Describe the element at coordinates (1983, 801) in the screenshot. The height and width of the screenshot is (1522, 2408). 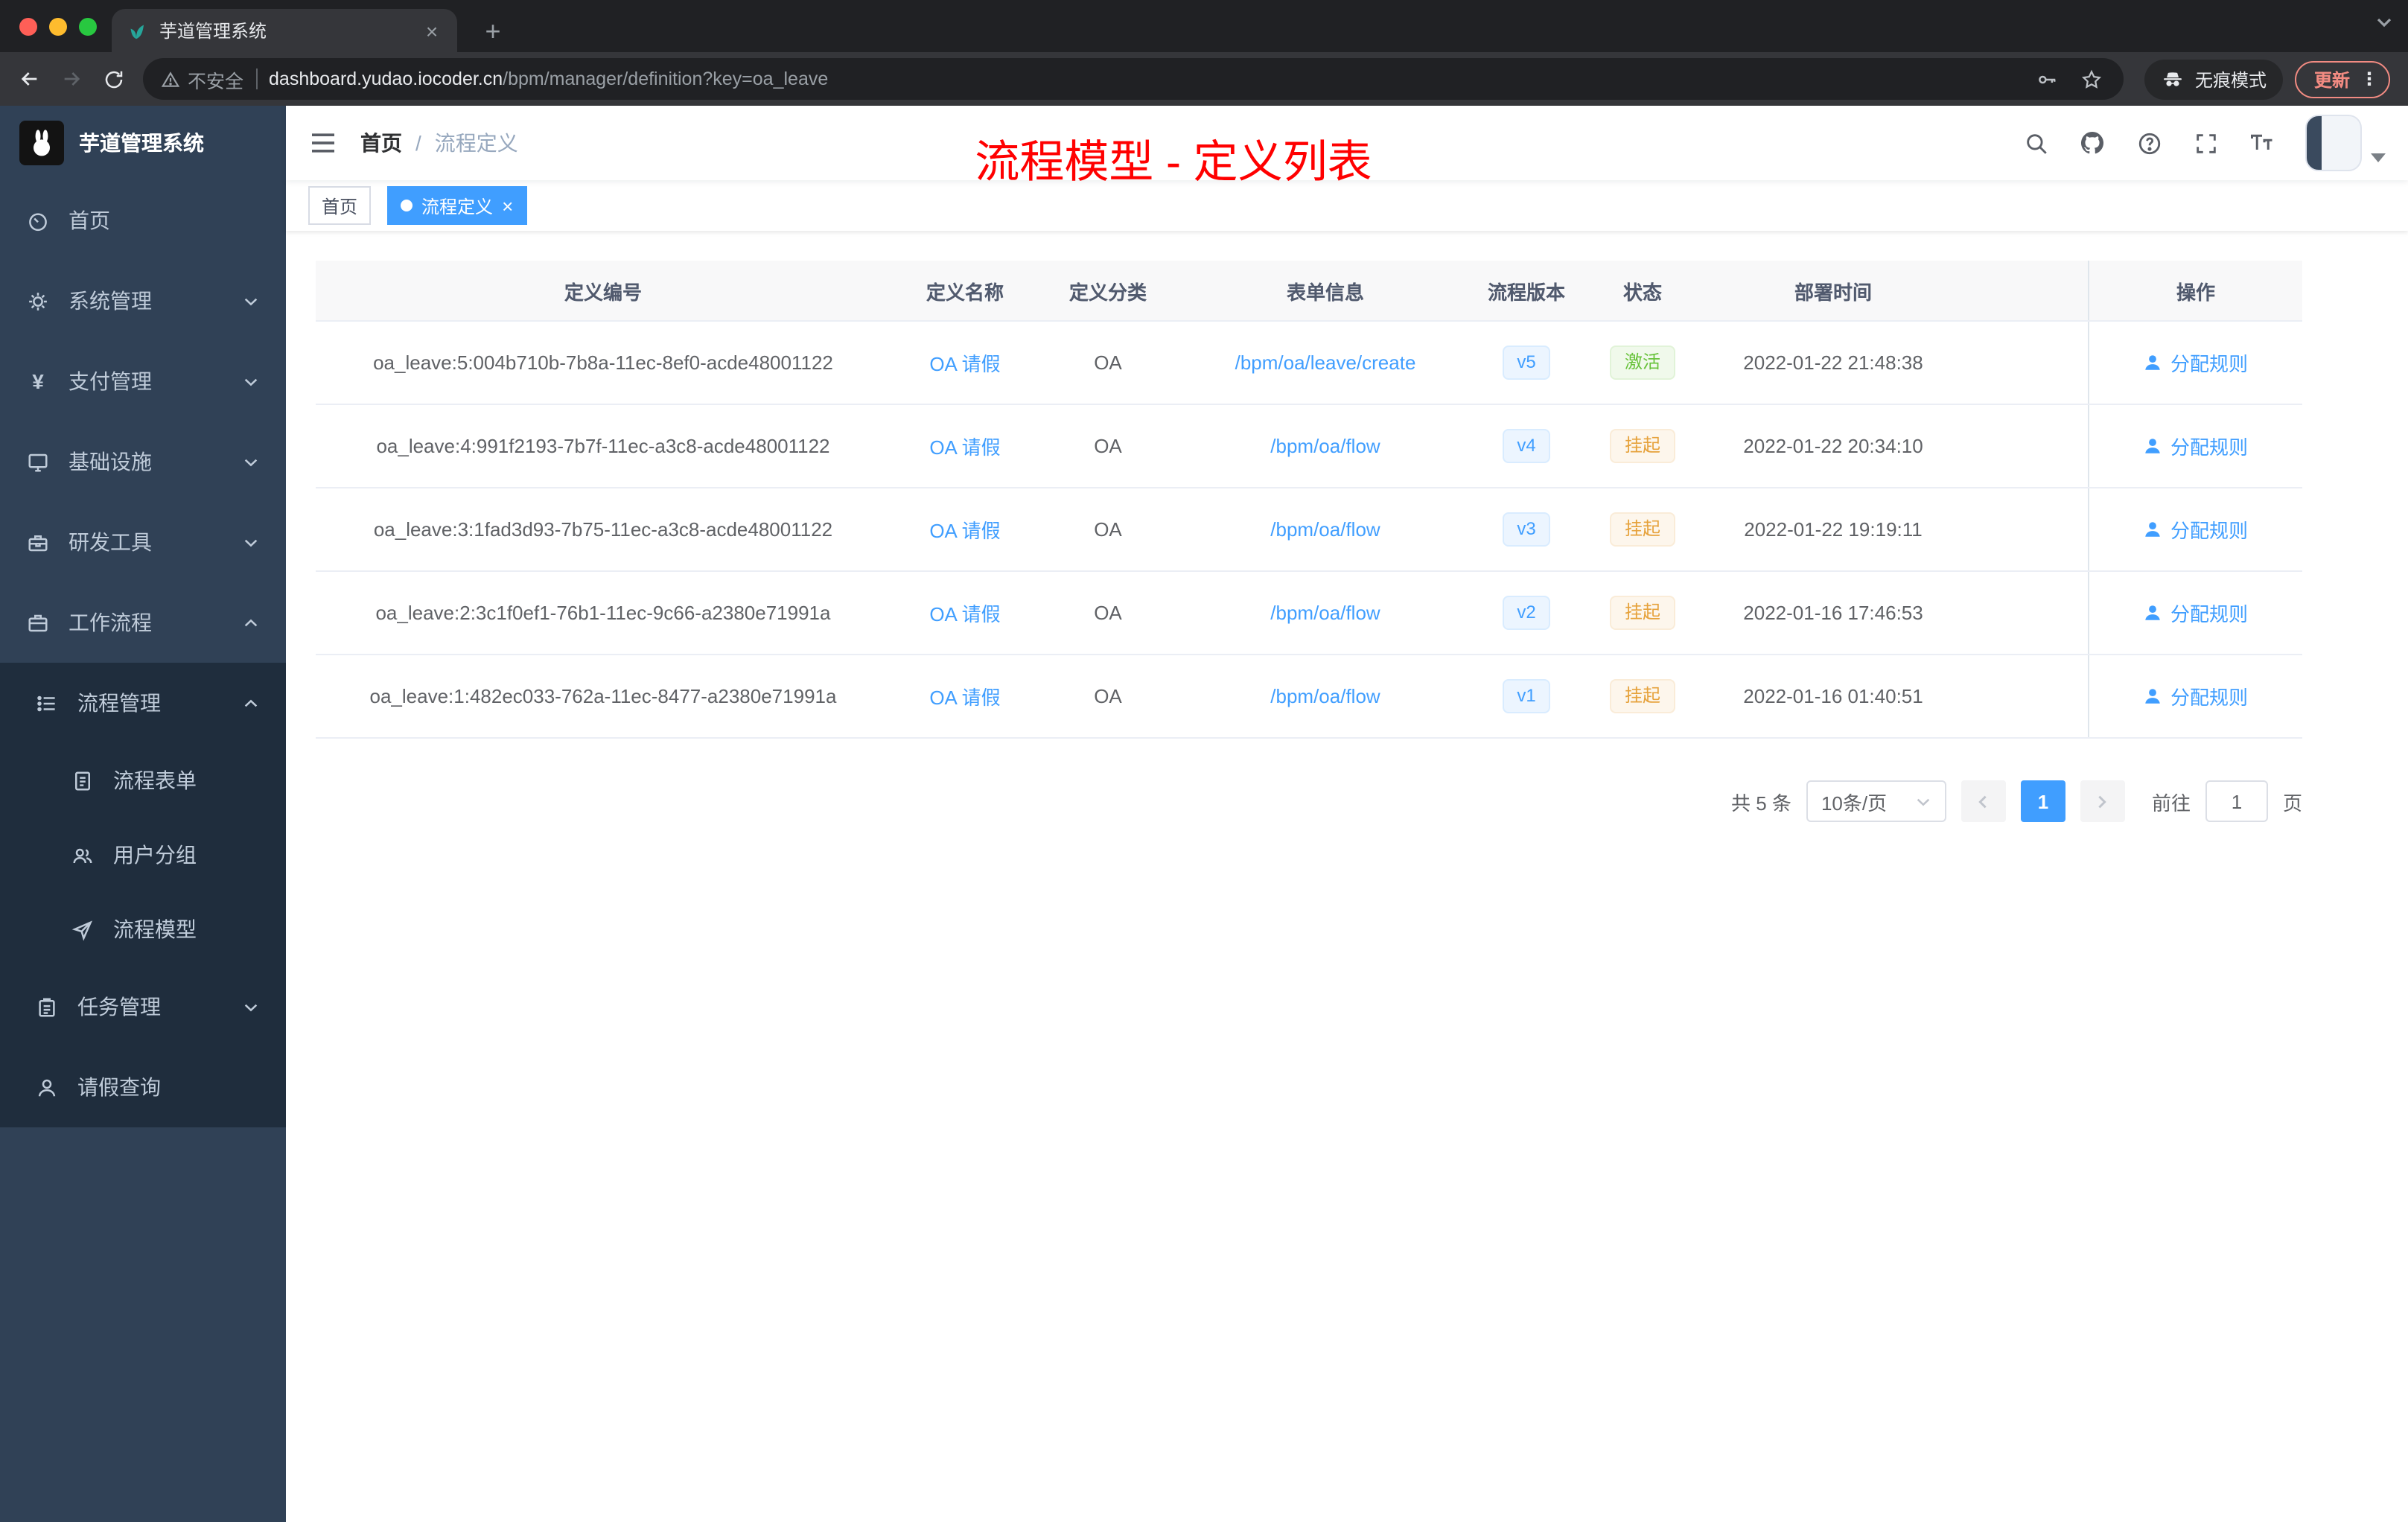
I see `prev-page-button` at that location.